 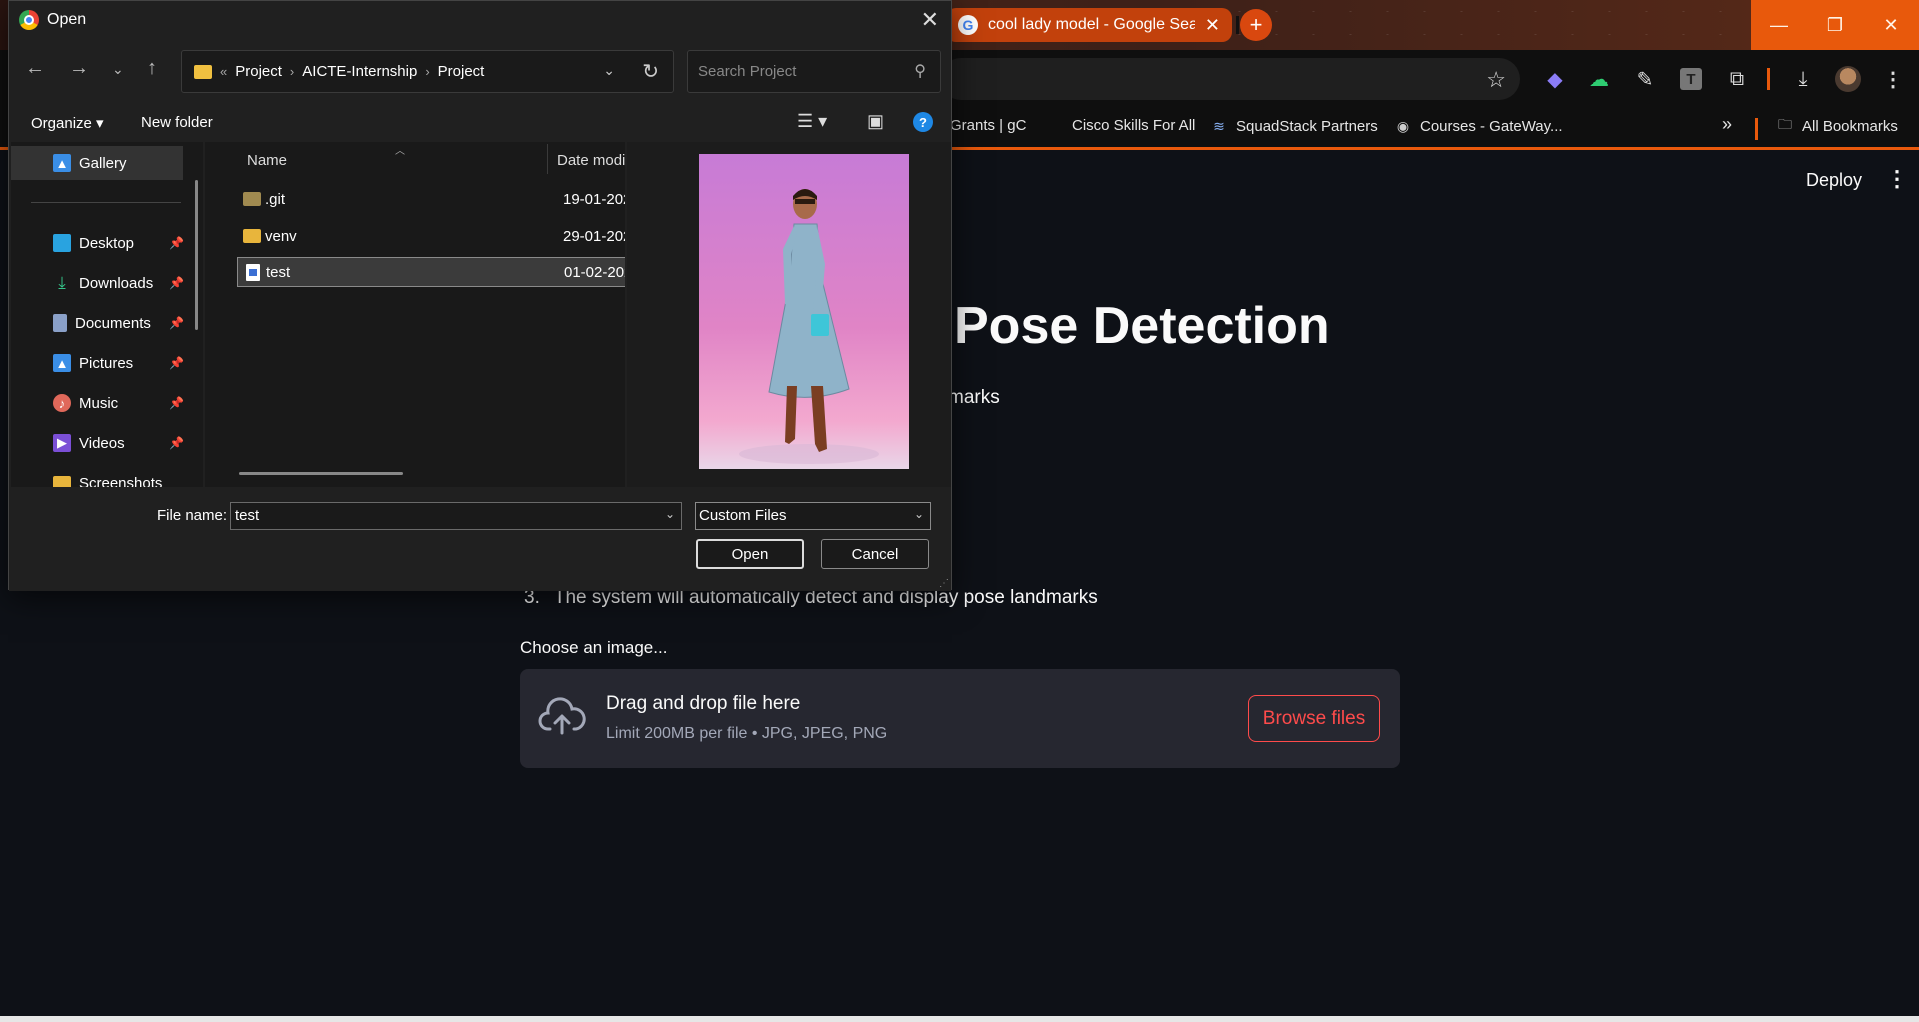 What do you see at coordinates (703, 703) in the screenshot?
I see `dropzone-title: Drag and drop file here` at bounding box center [703, 703].